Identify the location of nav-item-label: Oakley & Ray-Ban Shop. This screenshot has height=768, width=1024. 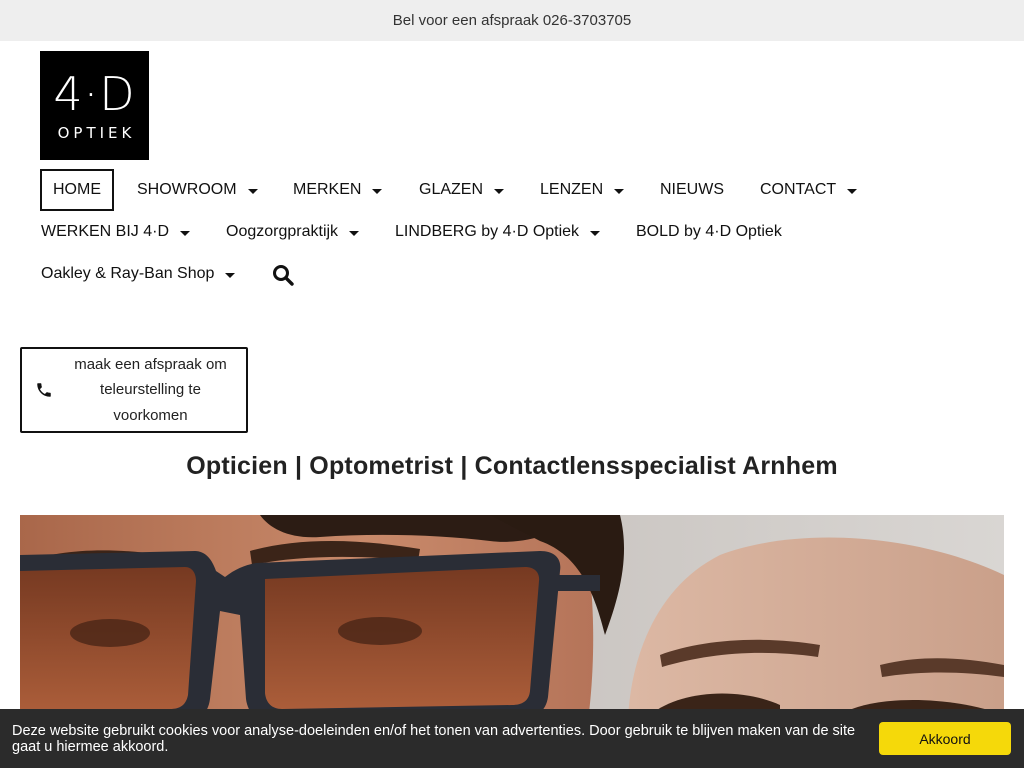
(128, 273).